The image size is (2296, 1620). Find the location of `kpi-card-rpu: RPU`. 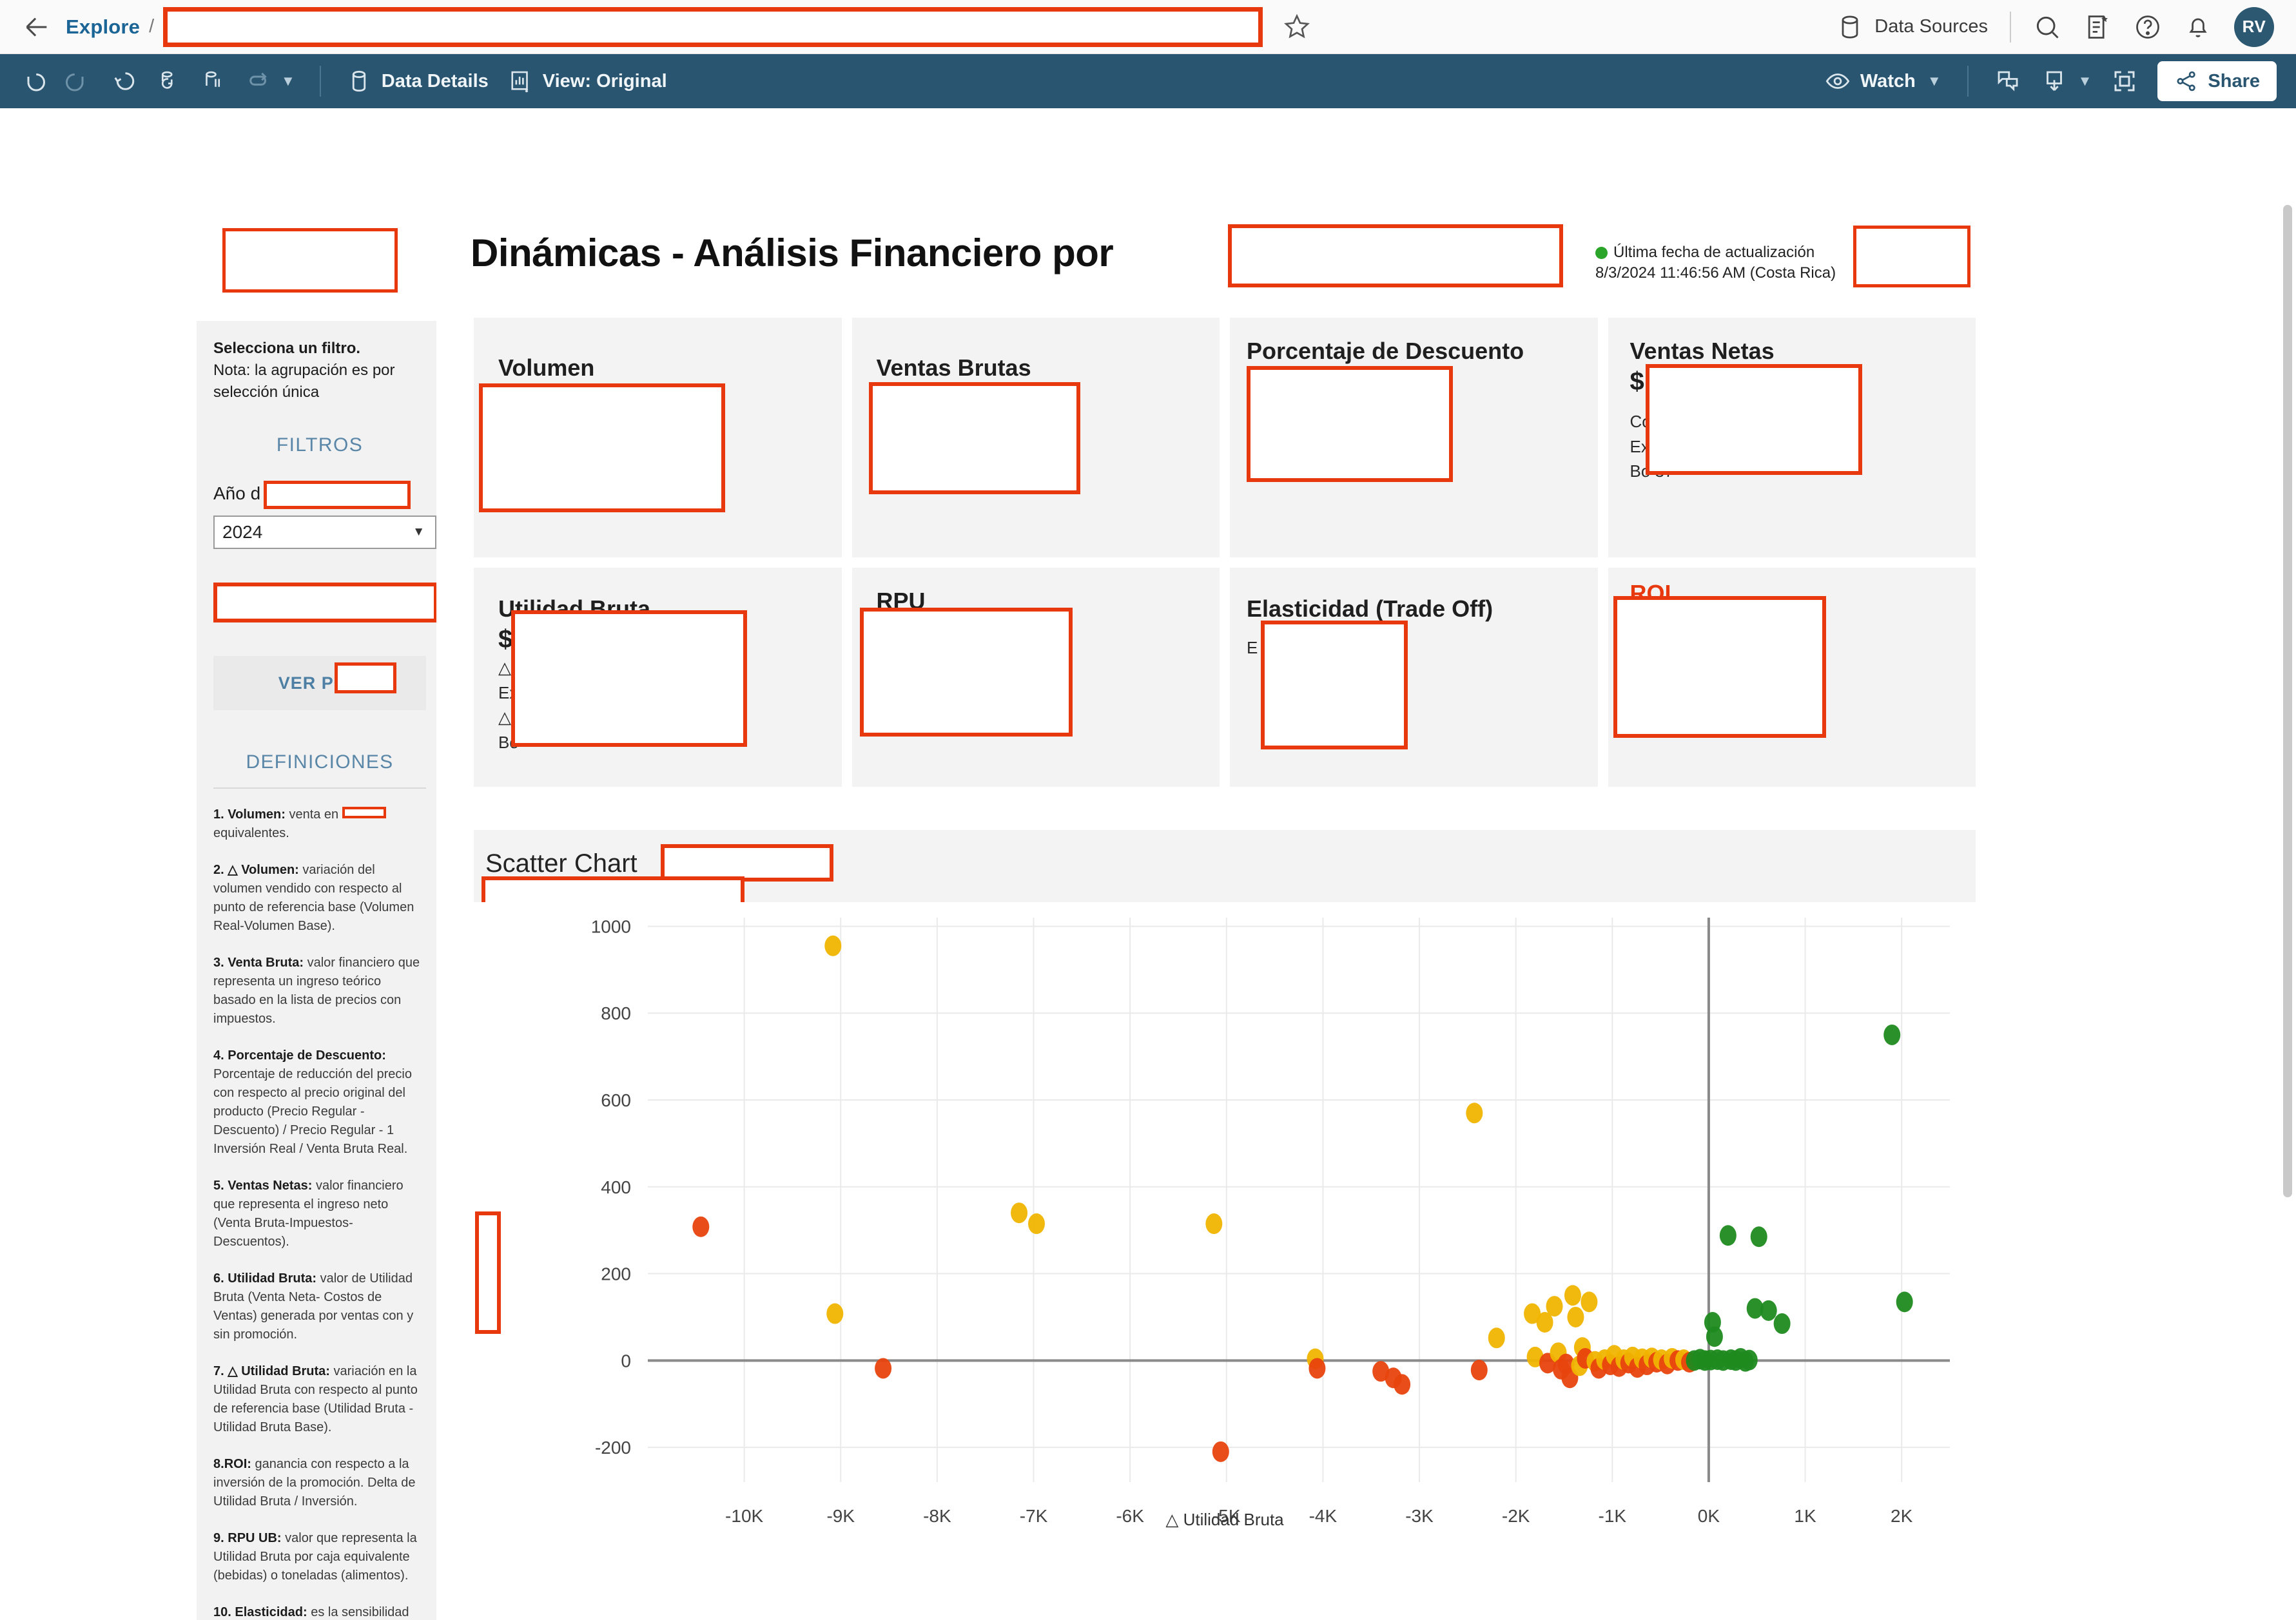

kpi-card-rpu: RPU is located at coordinates (1035, 677).